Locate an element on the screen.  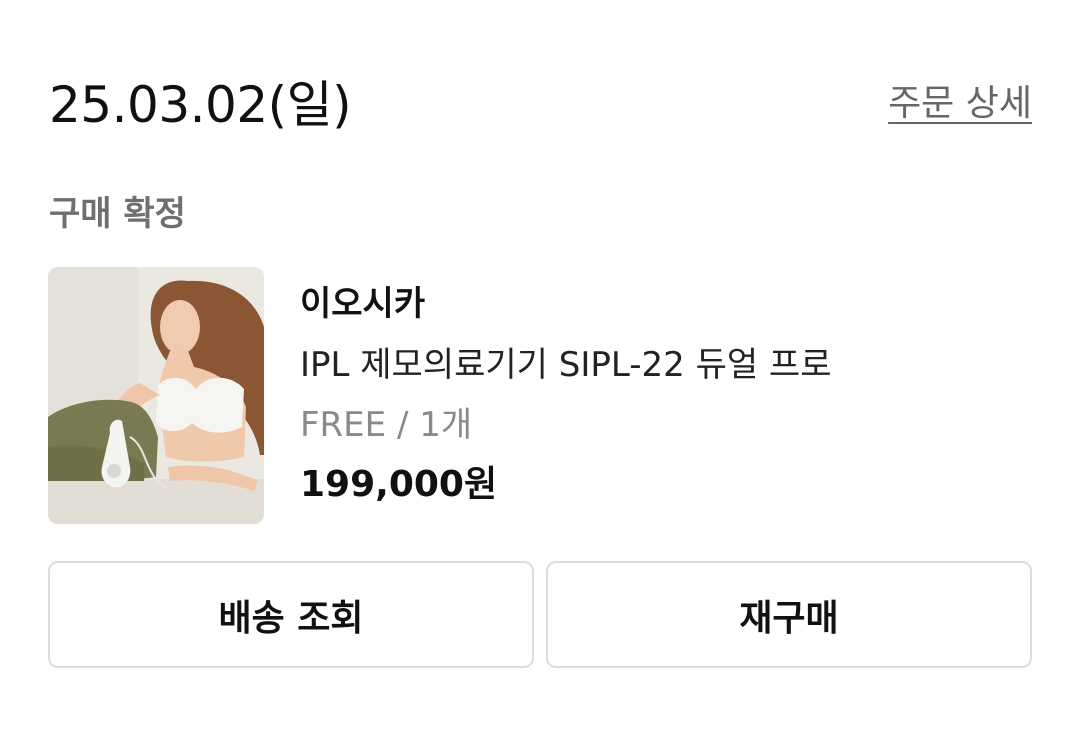
product-photo is located at coordinates (156, 395).